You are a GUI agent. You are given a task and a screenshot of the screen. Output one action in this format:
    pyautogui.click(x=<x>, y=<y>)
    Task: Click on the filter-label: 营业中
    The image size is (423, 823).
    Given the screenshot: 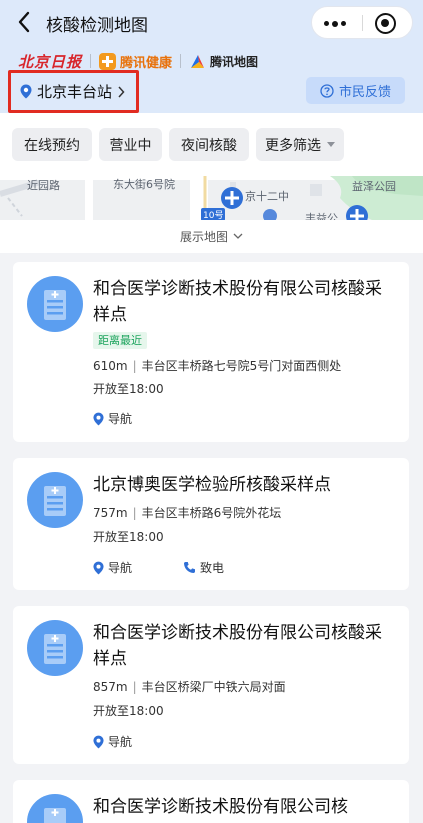 What is the action you would take?
    pyautogui.click(x=130, y=145)
    